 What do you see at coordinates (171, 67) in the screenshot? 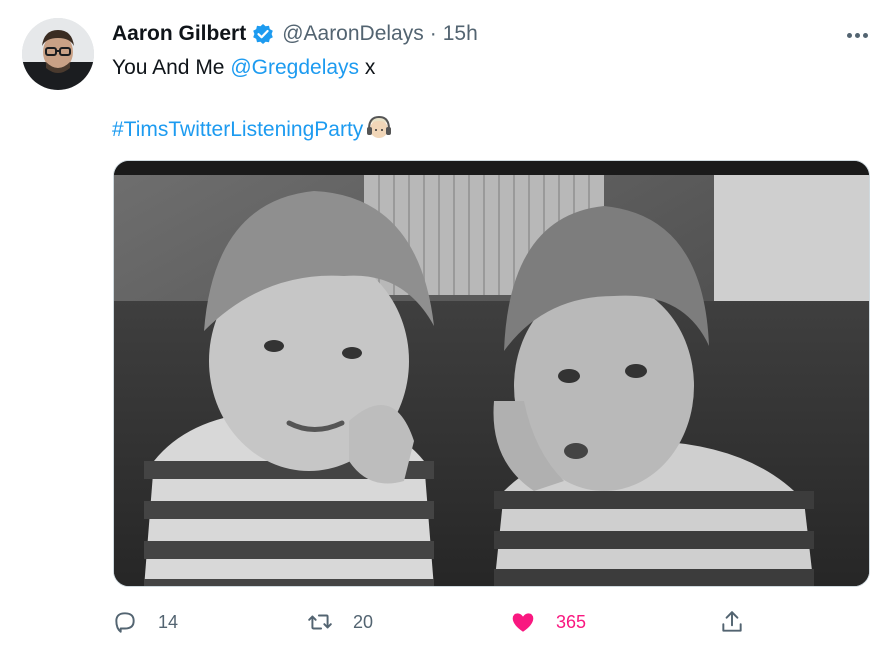
I see `tweet-text-prefix: You And Me` at bounding box center [171, 67].